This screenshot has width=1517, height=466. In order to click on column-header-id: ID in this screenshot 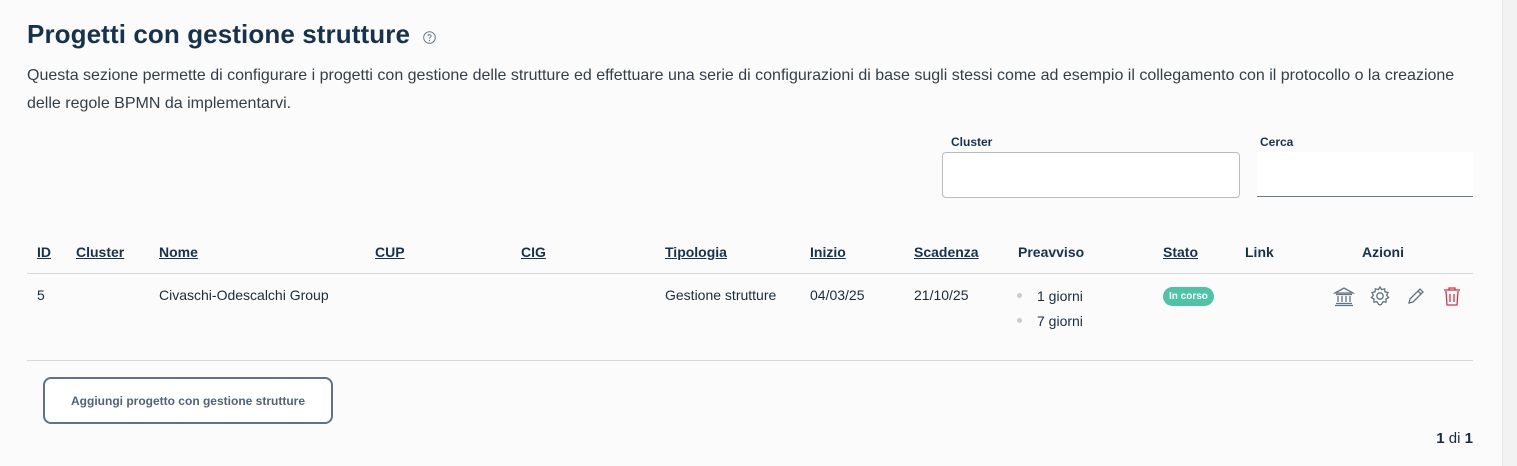, I will do `click(44, 252)`.